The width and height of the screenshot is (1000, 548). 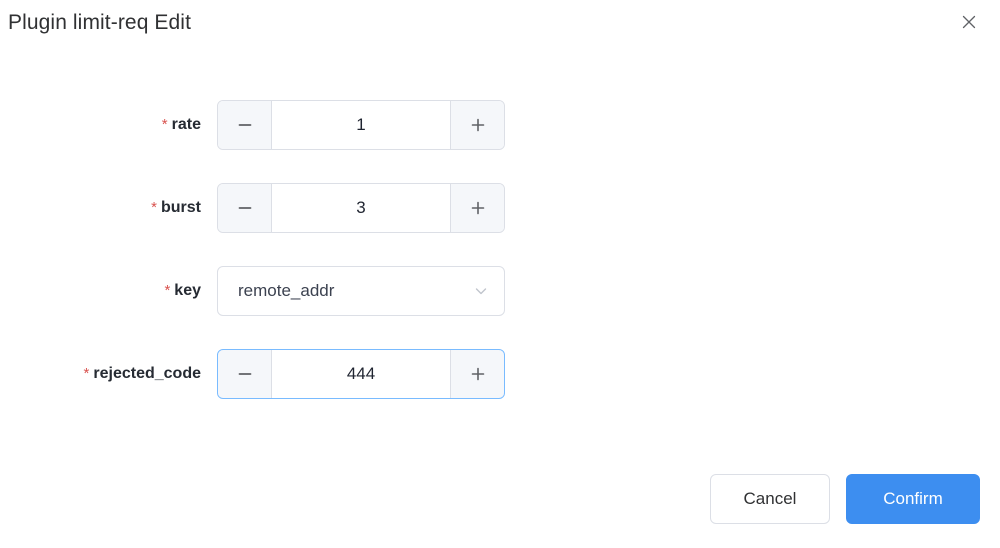 What do you see at coordinates (913, 499) in the screenshot?
I see `confirm-button: Confirm` at bounding box center [913, 499].